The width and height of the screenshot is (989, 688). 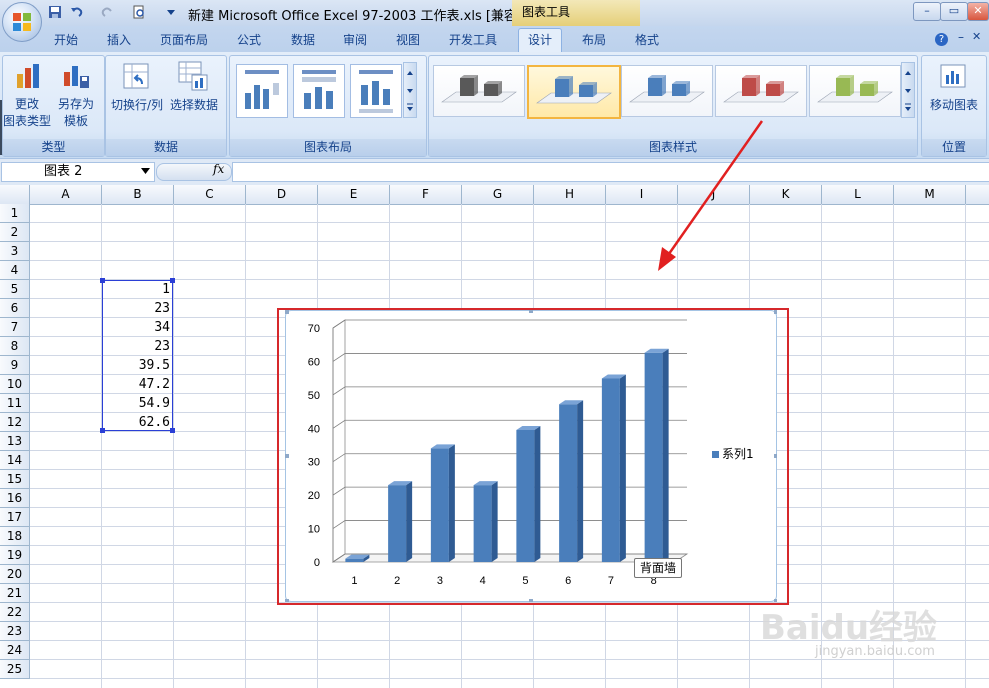 I want to click on tab-format: 格式, so click(x=647, y=40).